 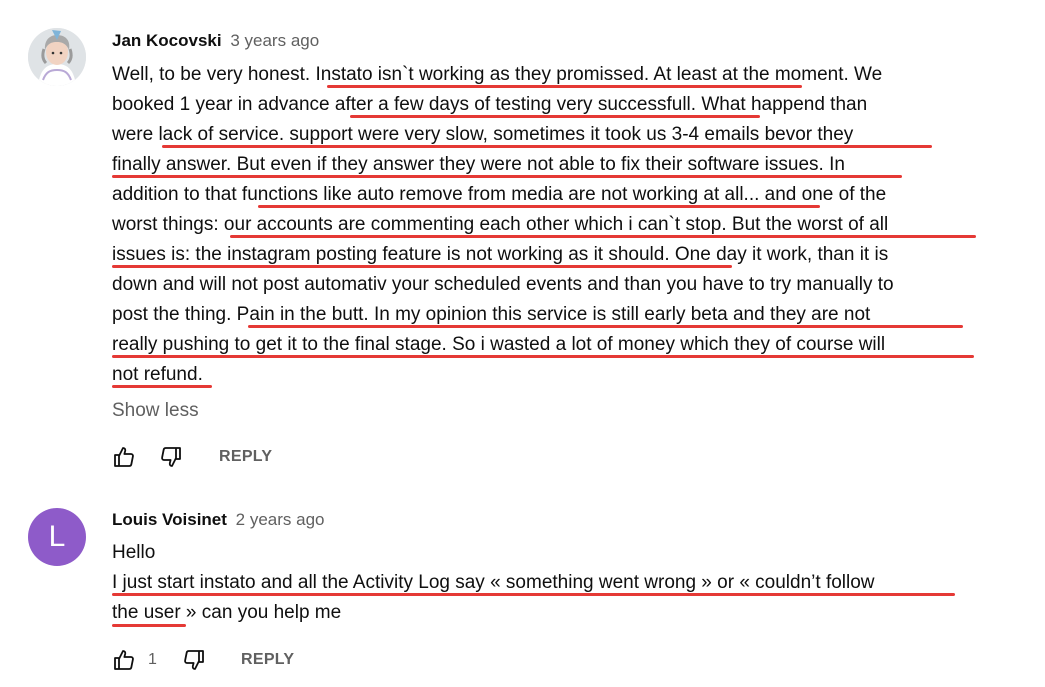 I want to click on comment-line: the user » can you help me, so click(x=227, y=612).